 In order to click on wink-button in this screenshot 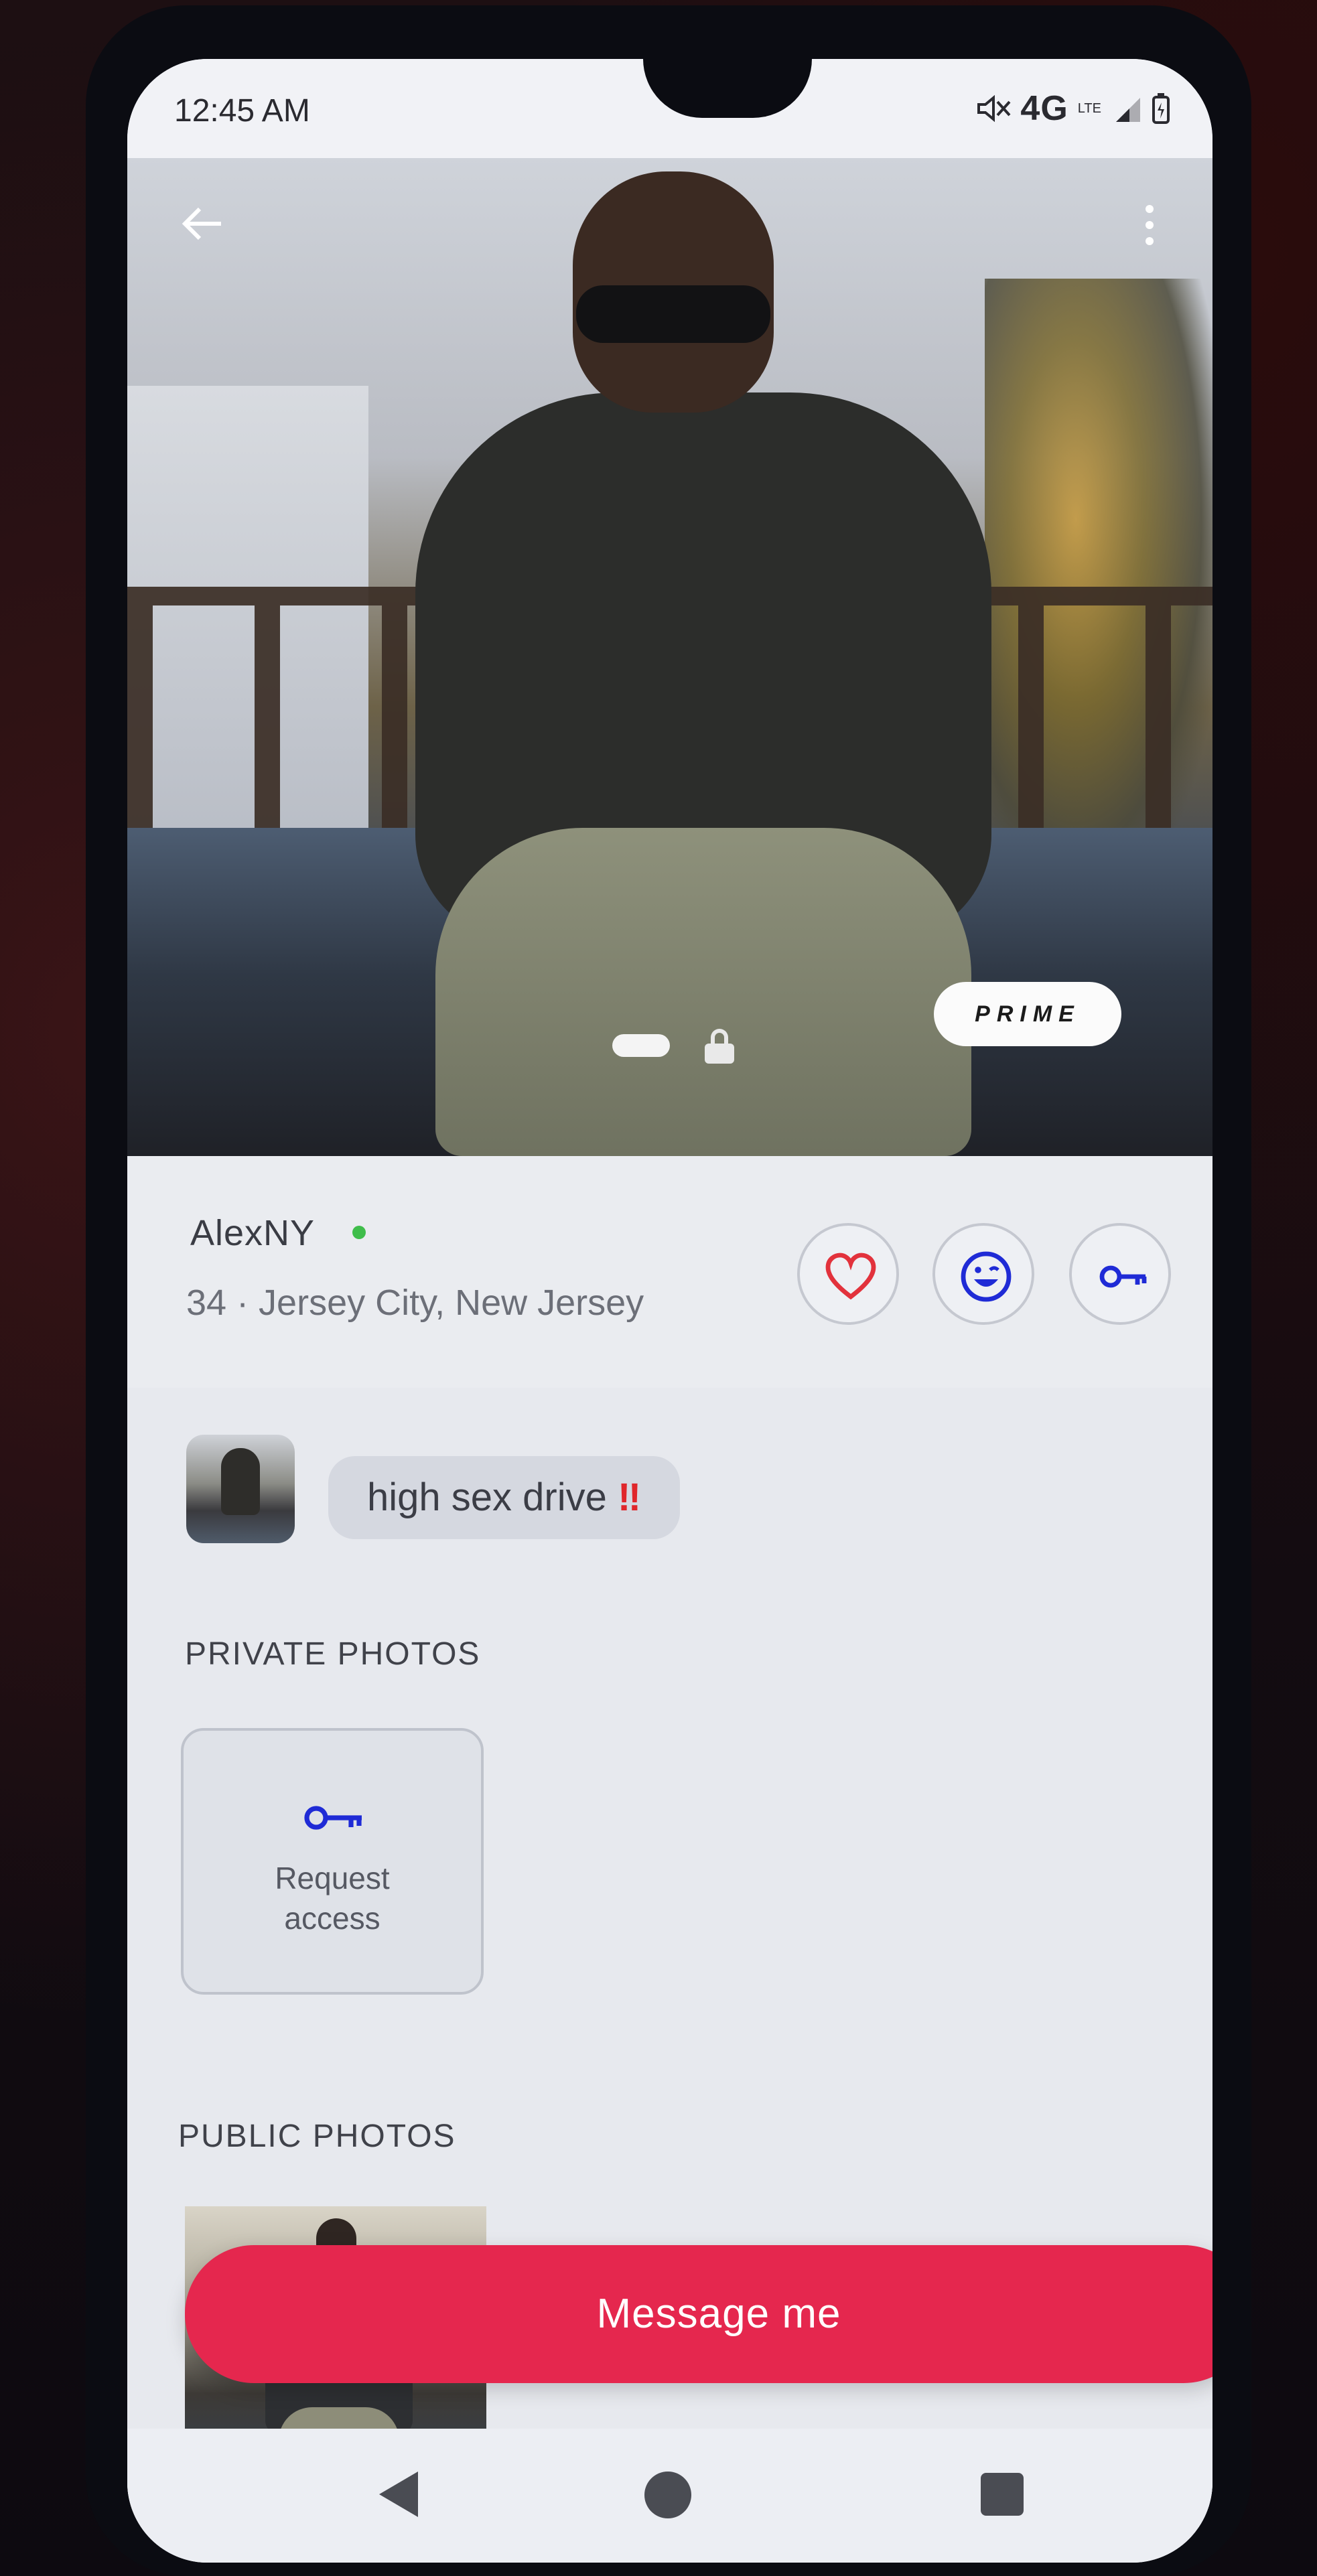, I will do `click(983, 1274)`.